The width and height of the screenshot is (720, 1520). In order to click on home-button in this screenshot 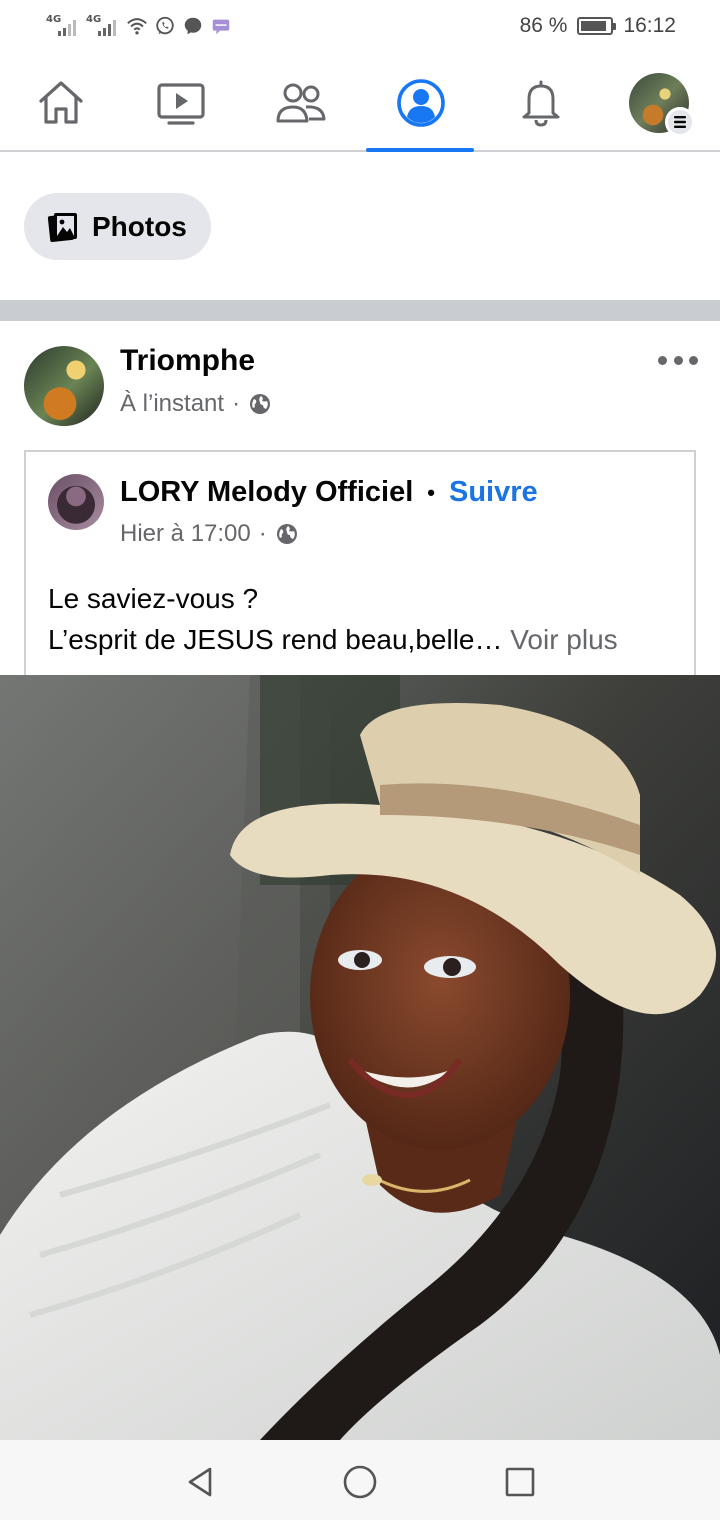, I will do `click(360, 1482)`.